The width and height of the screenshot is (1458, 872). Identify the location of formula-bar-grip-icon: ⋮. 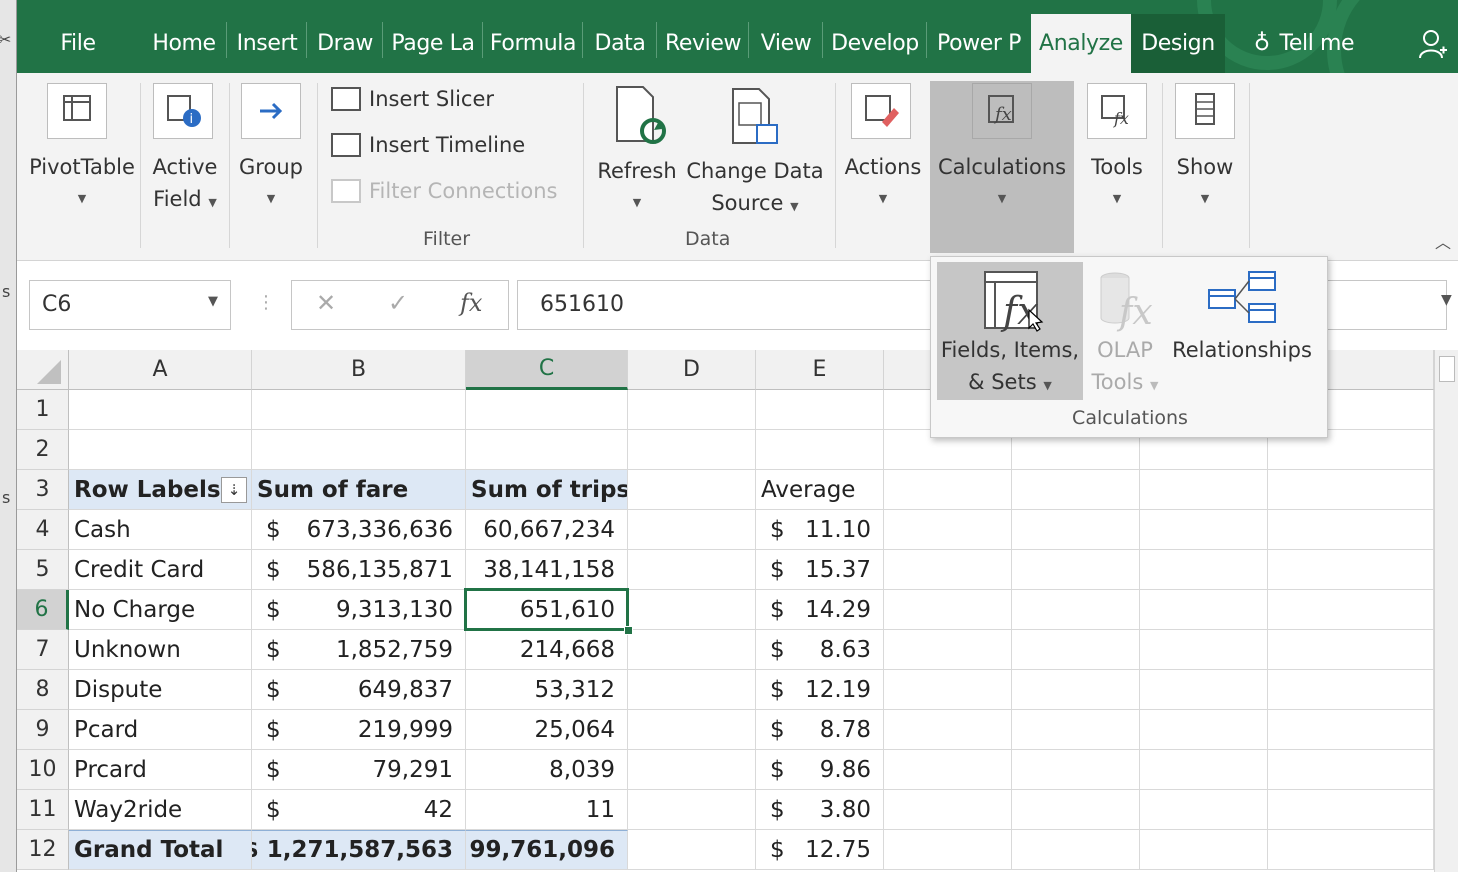
(266, 302).